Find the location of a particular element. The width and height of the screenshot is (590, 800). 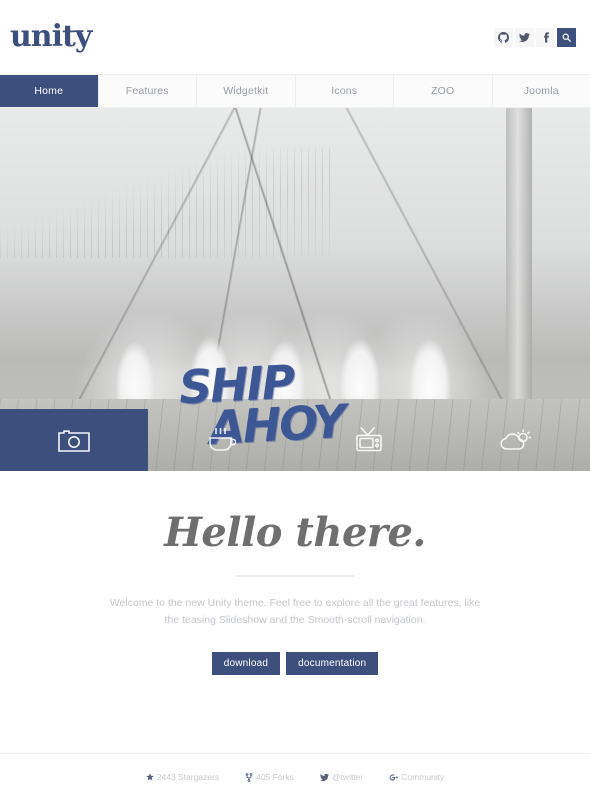

coffee-cup-icon is located at coordinates (221, 440).